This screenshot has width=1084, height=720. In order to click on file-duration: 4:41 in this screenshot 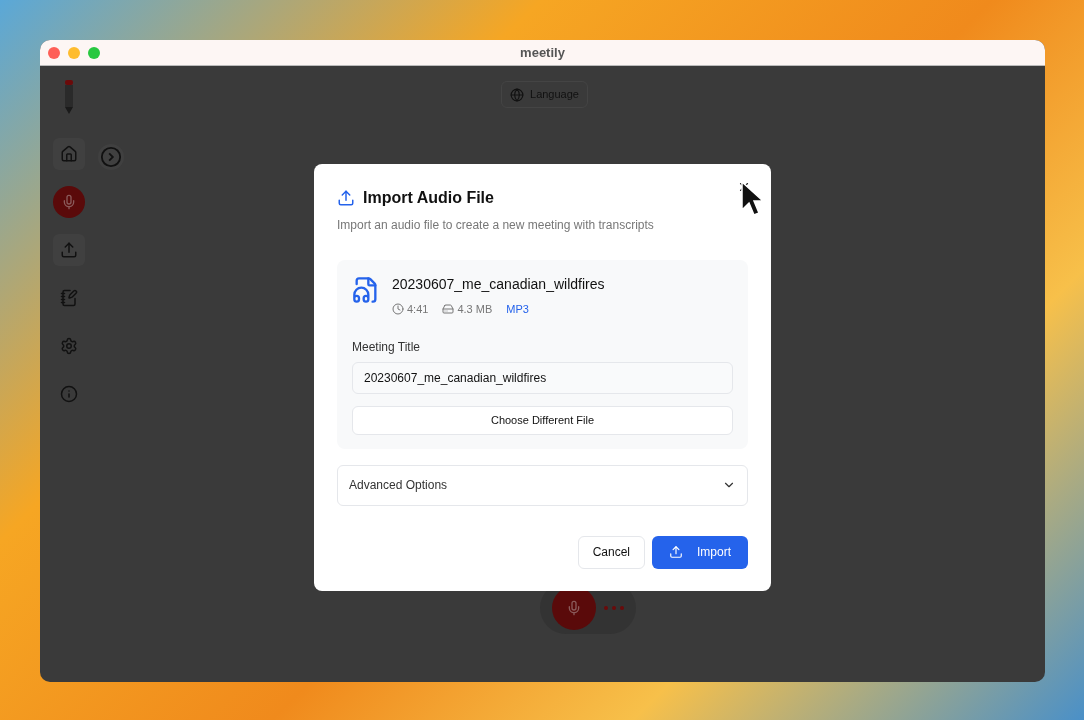, I will do `click(418, 309)`.